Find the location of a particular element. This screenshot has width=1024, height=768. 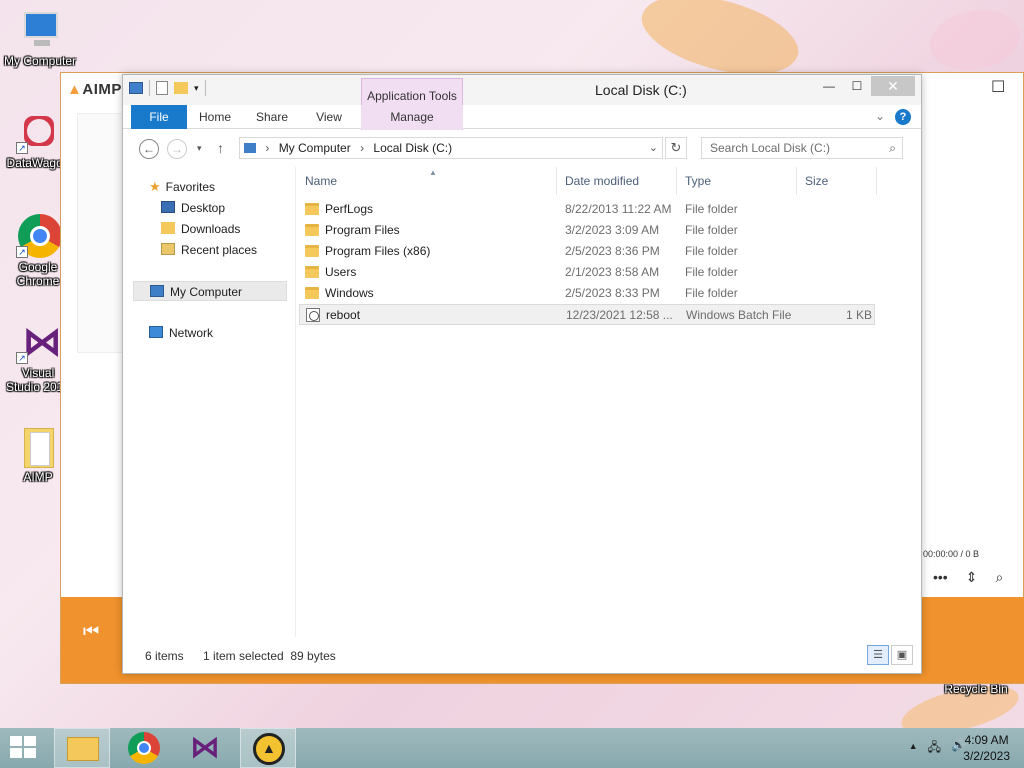

minimize-button: — is located at coordinates (829, 86).